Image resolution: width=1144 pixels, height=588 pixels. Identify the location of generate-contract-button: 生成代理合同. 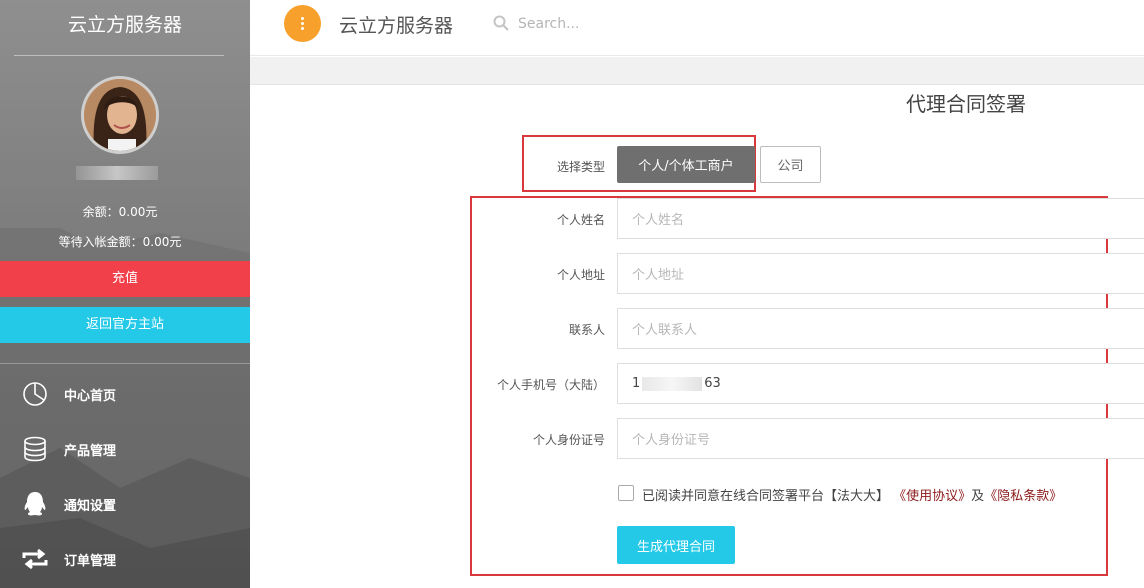
(676, 545).